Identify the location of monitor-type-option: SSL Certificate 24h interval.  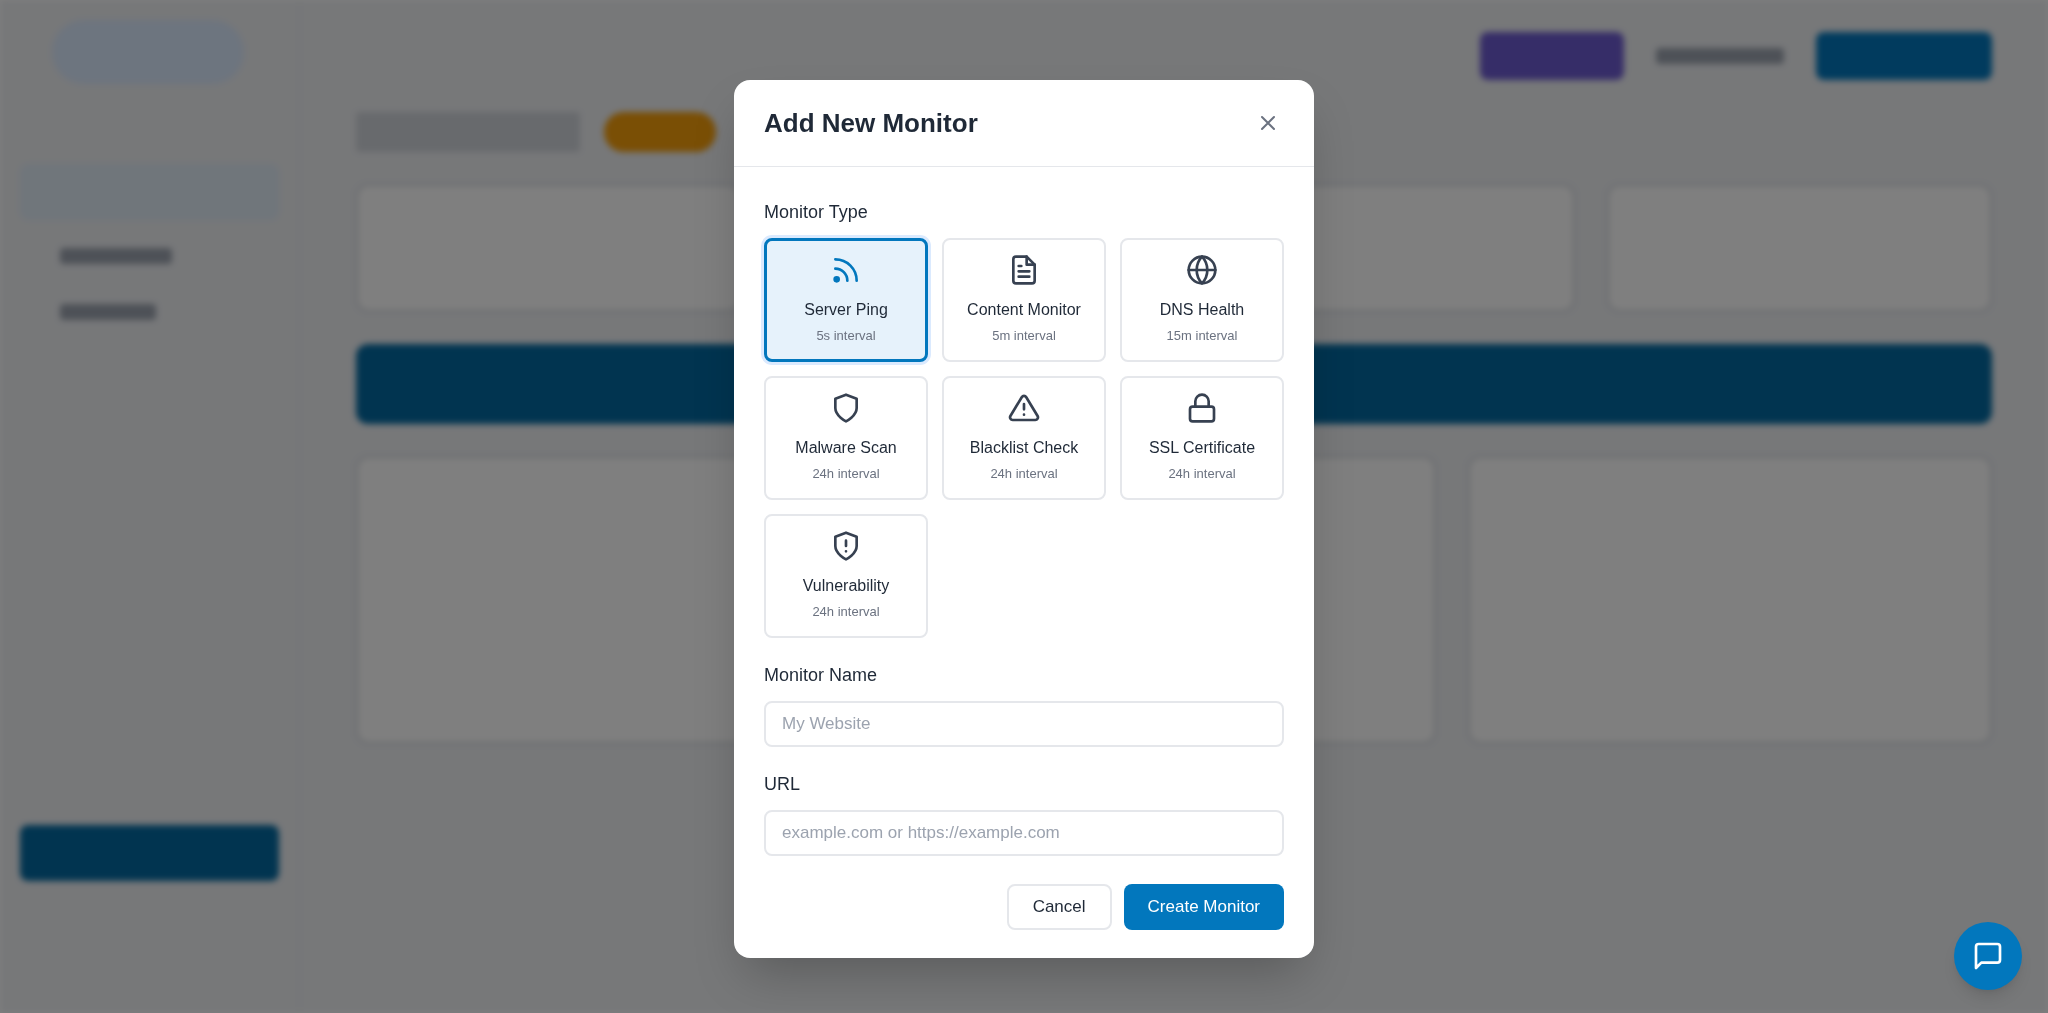
(1202, 438).